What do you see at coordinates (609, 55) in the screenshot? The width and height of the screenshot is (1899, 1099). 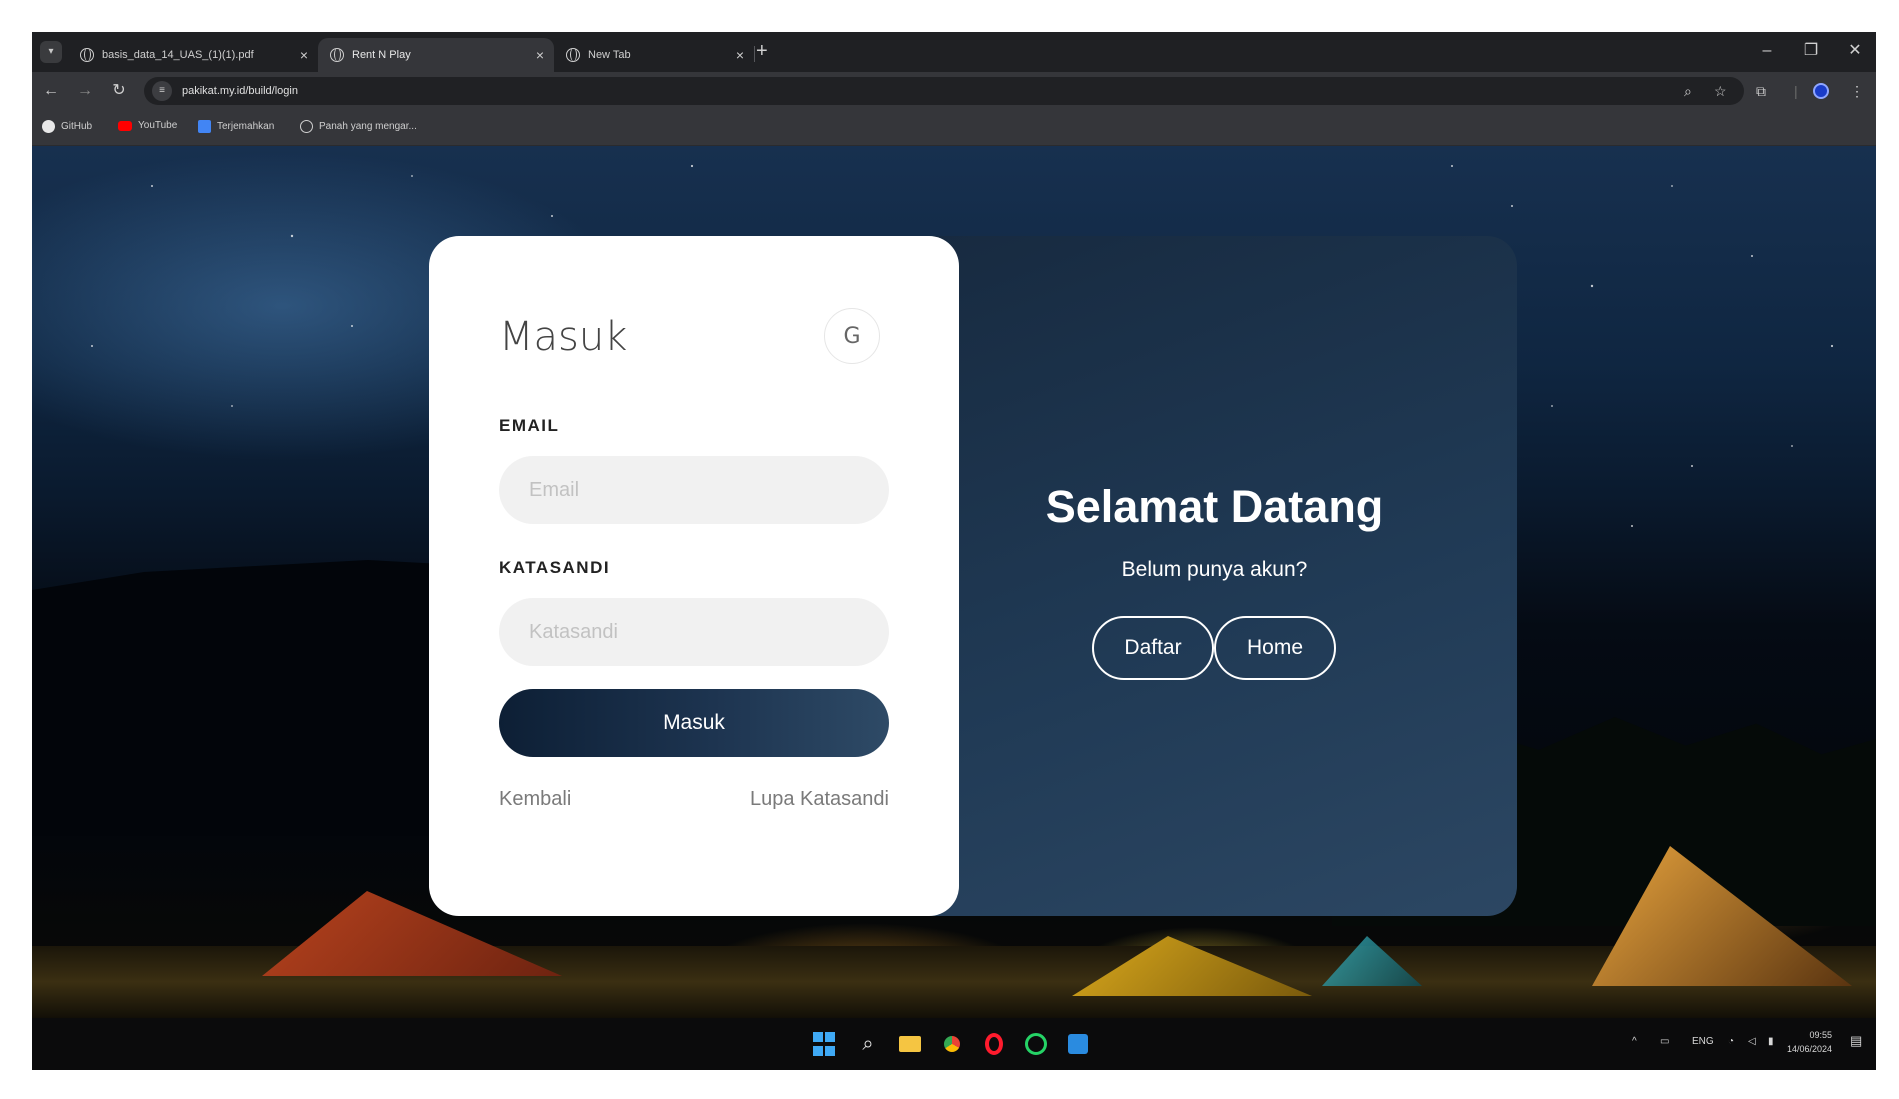 I see `tab-label: New Tab` at bounding box center [609, 55].